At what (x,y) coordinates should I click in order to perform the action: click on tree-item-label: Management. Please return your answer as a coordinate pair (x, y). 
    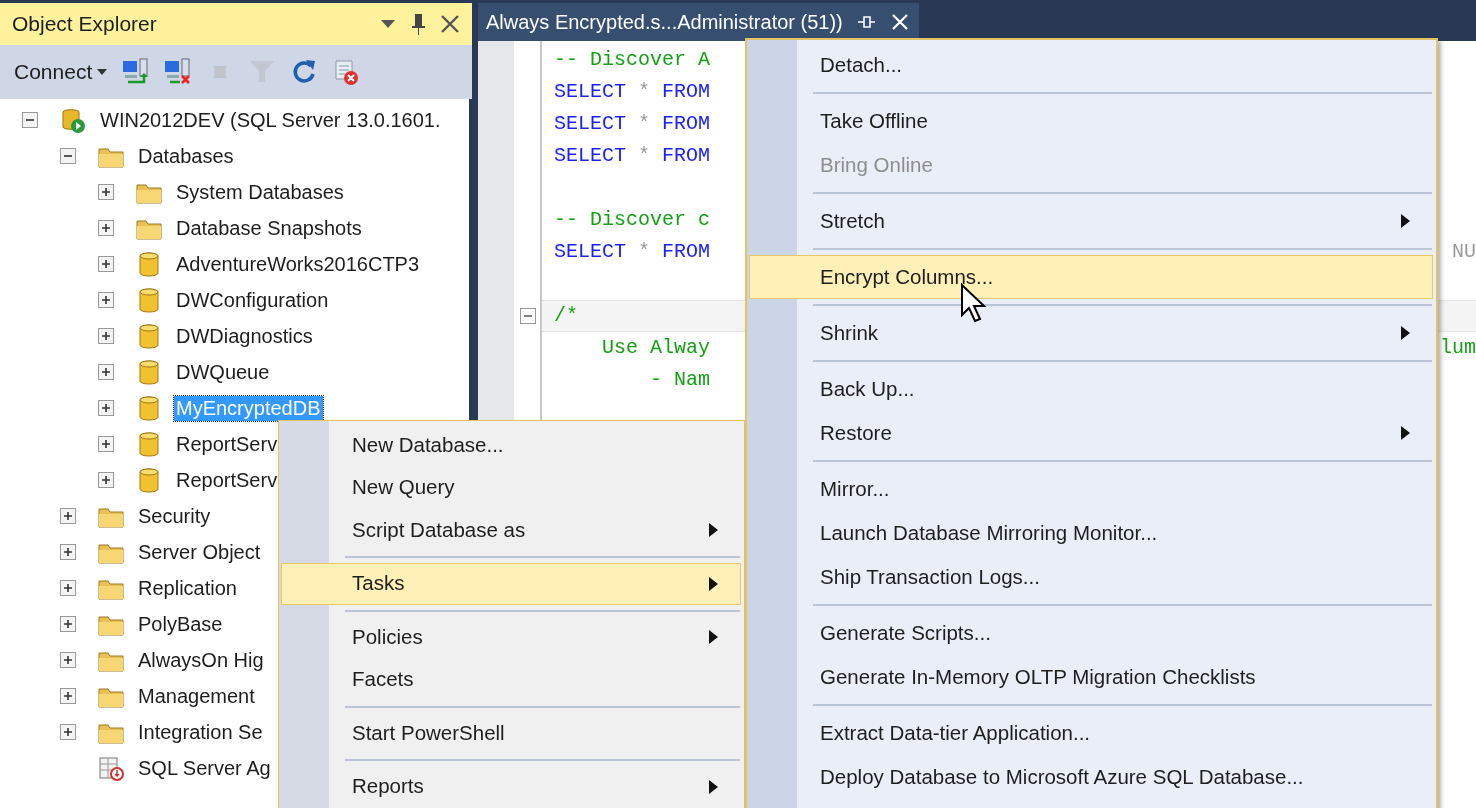
    Looking at the image, I should click on (196, 696).